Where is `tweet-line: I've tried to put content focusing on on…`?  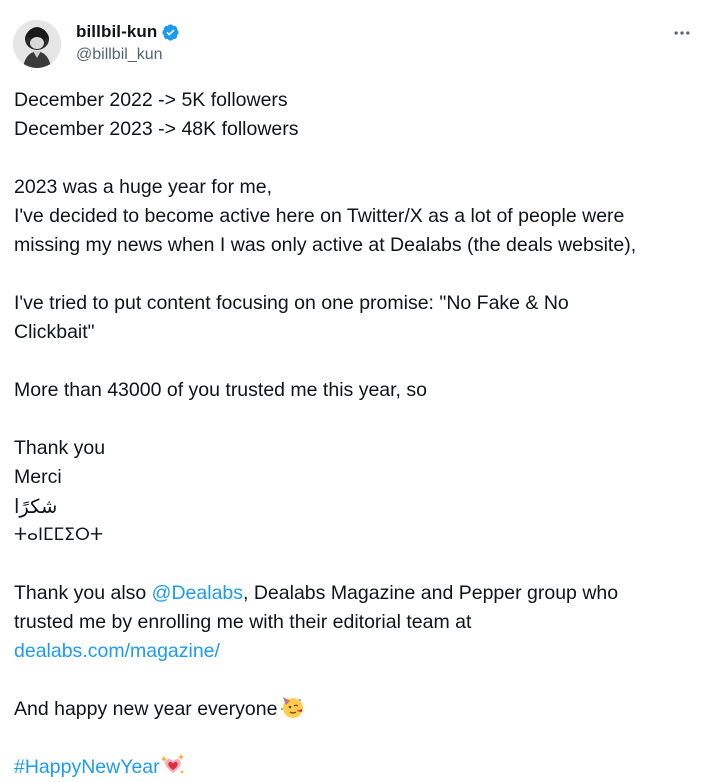 tweet-line: I've tried to put content focusing on on… is located at coordinates (291, 303).